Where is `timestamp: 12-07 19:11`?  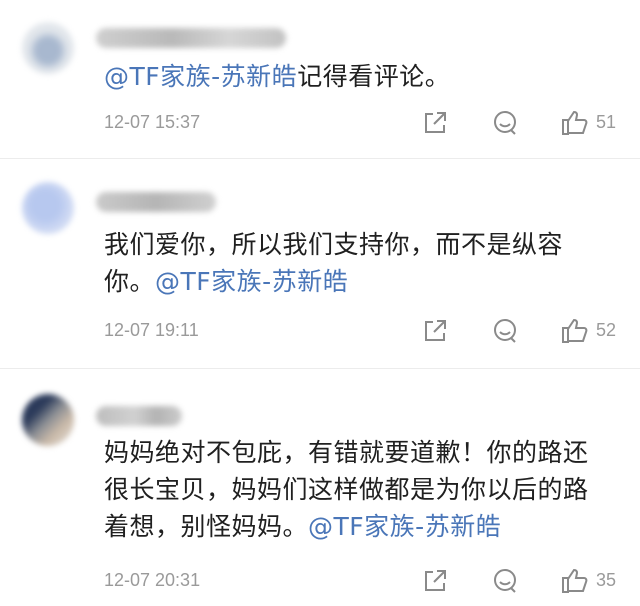
timestamp: 12-07 19:11 is located at coordinates (151, 330).